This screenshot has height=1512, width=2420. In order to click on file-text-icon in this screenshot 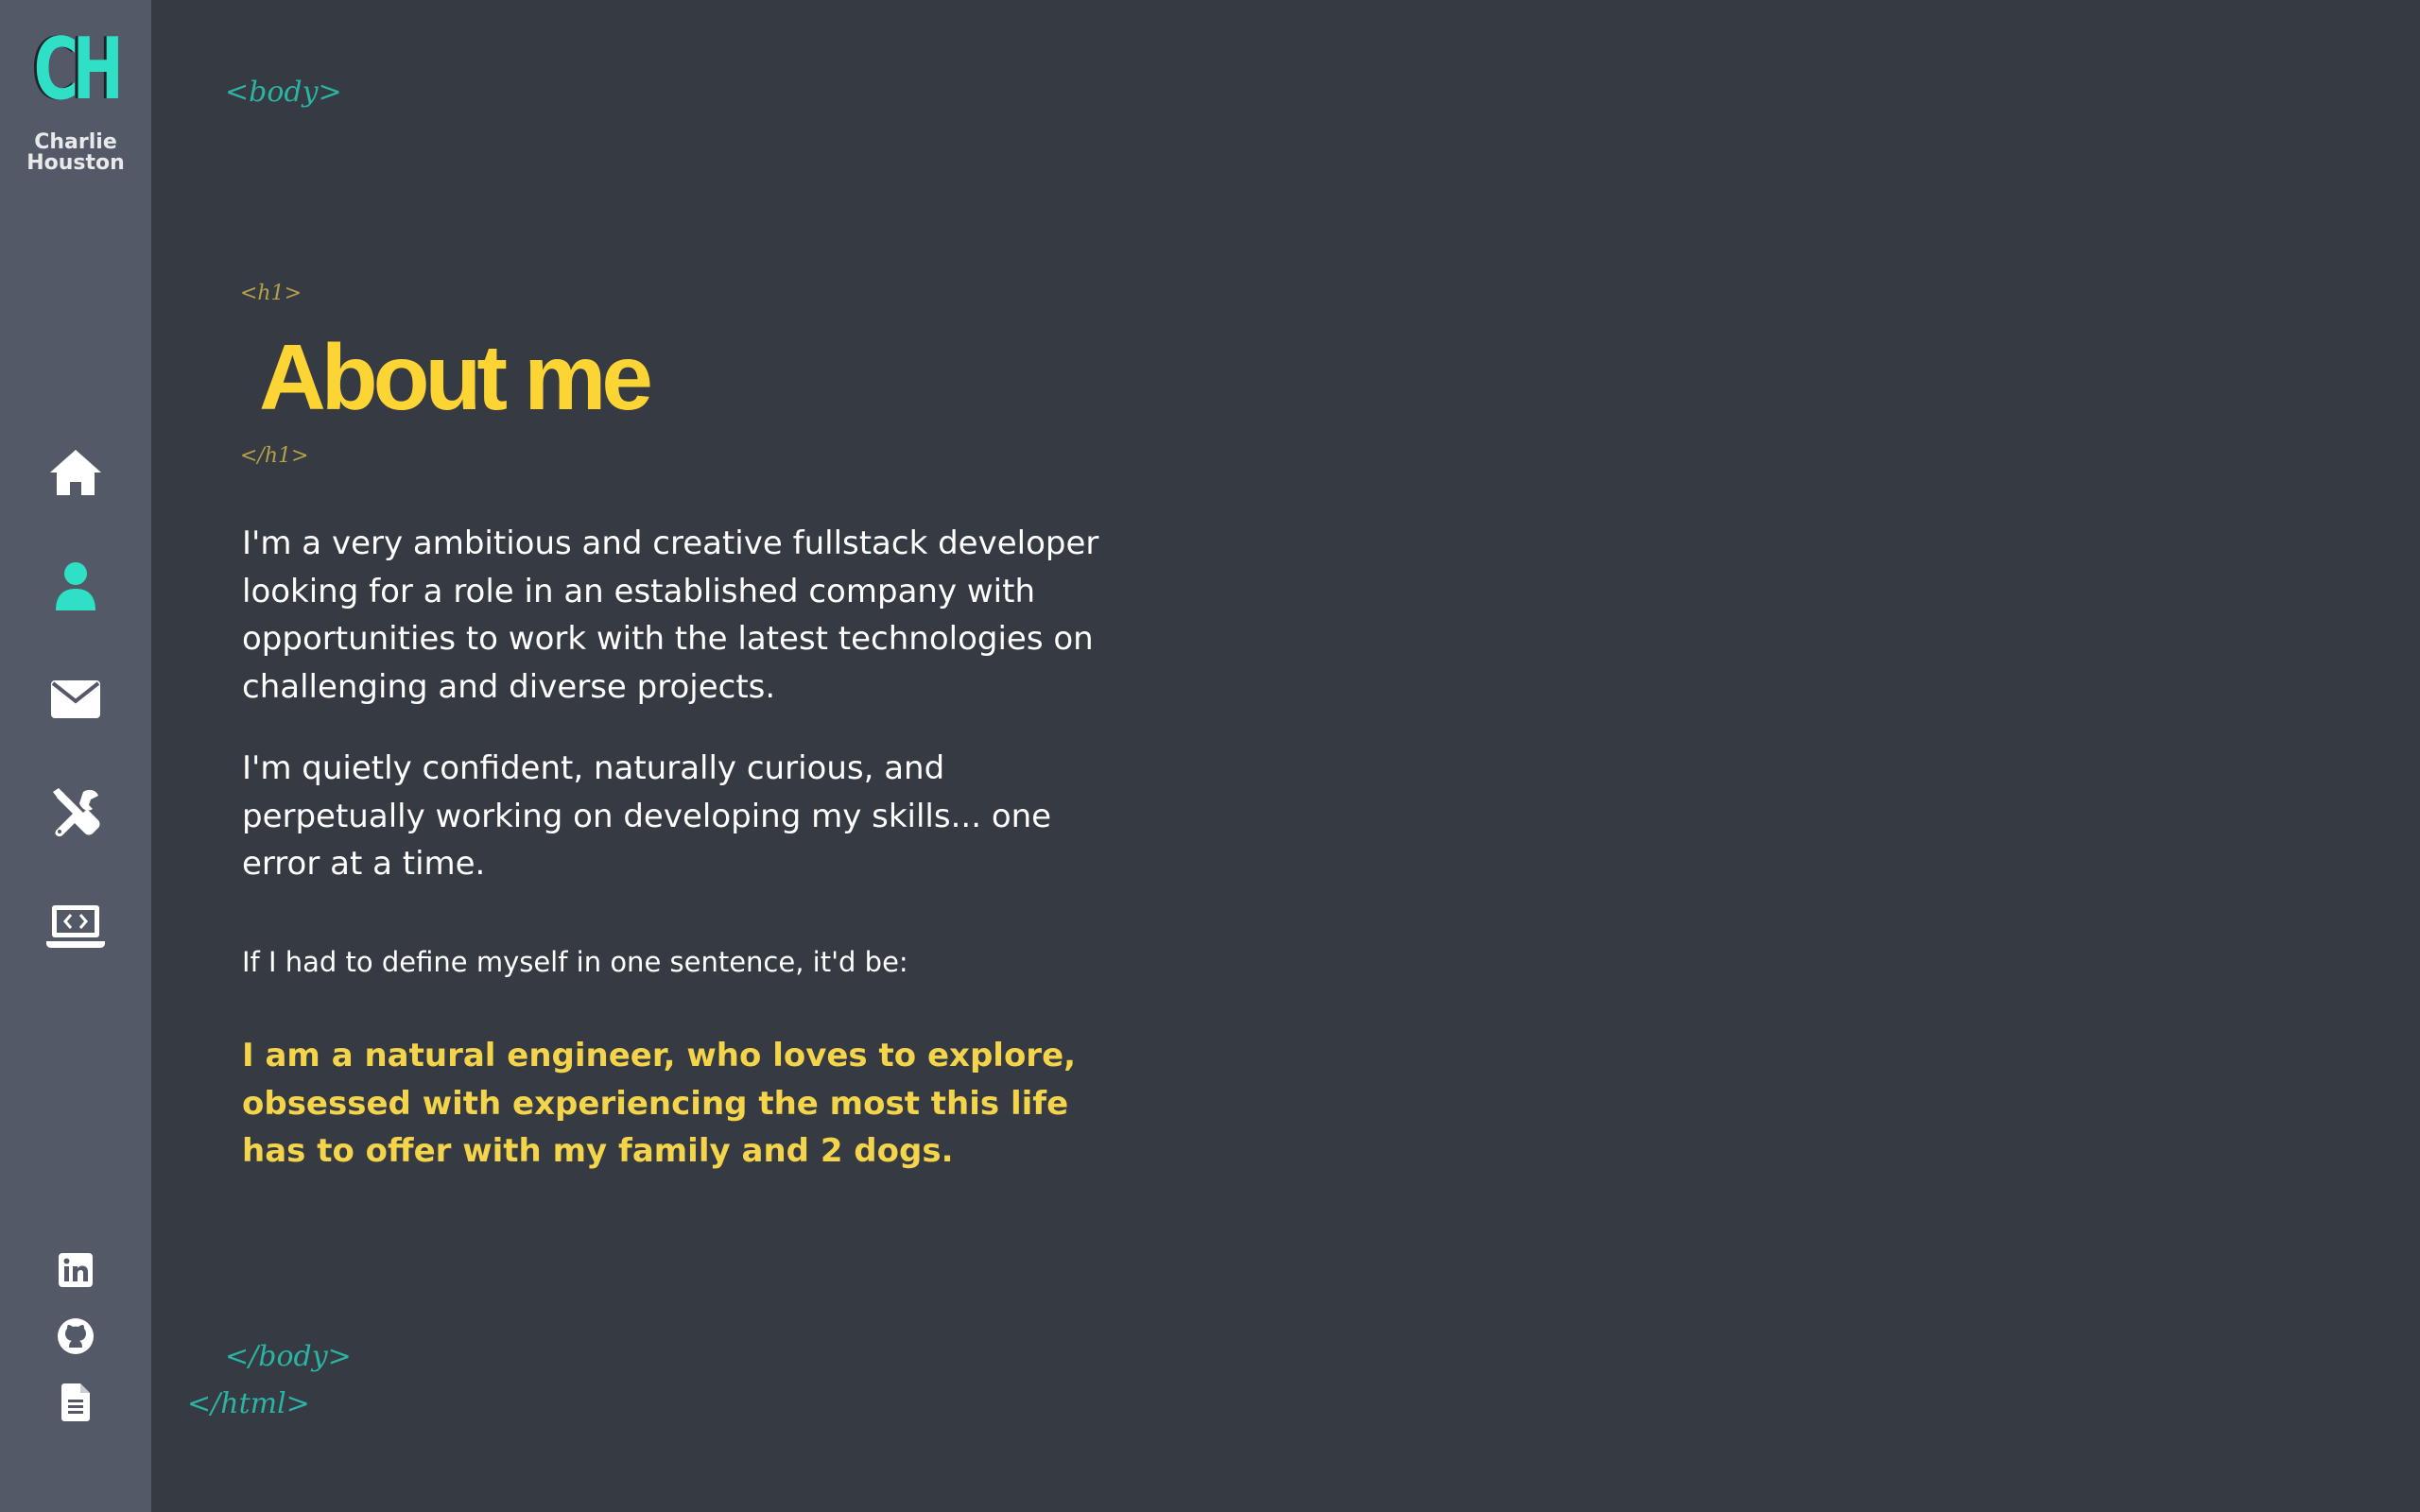, I will do `click(75, 1402)`.